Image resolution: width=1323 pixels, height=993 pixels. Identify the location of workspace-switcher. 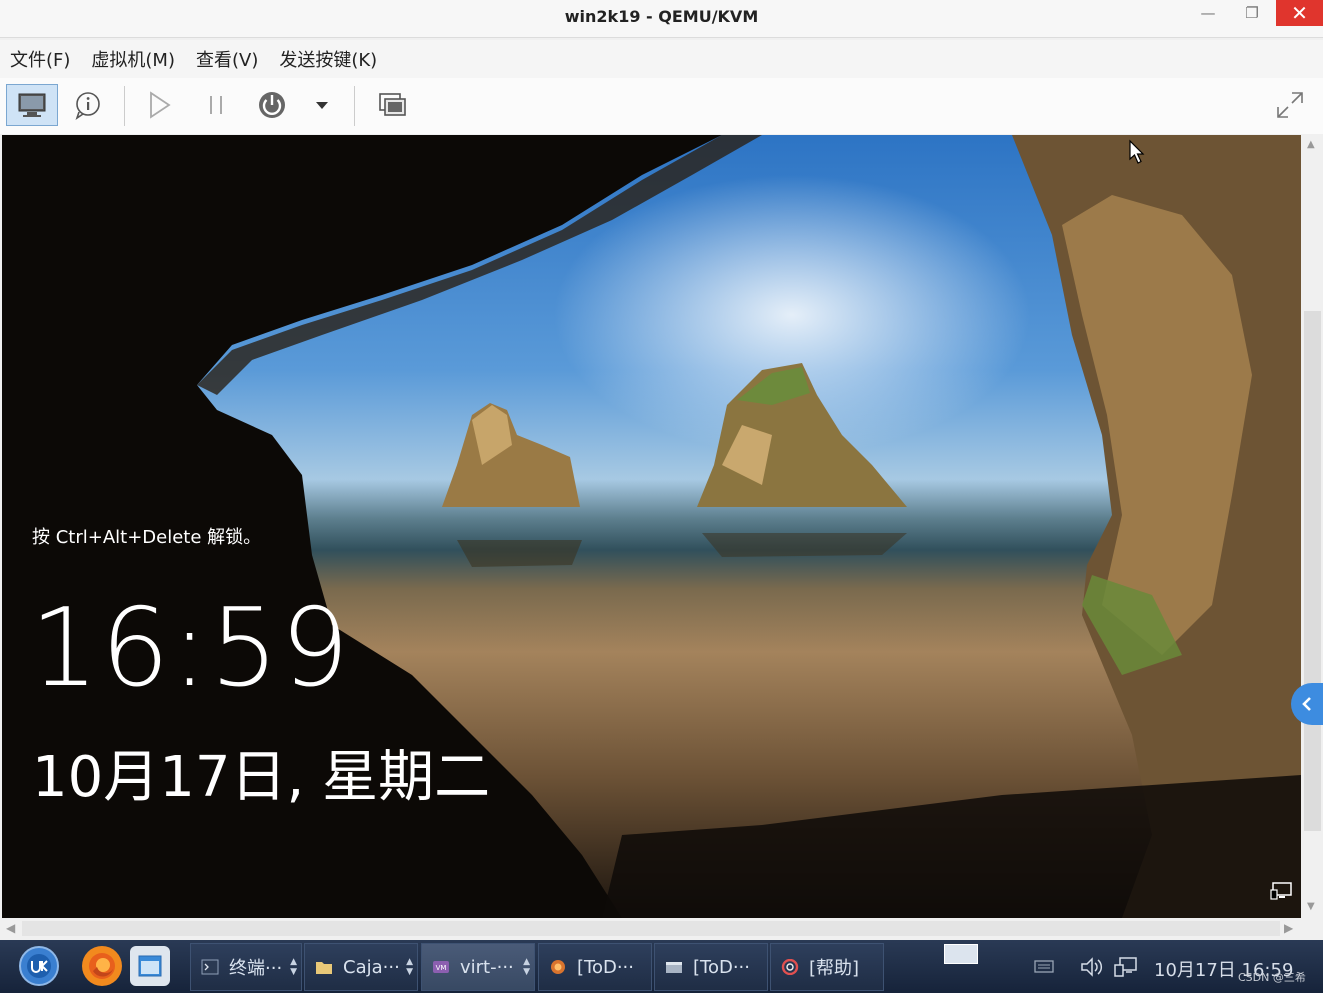
(961, 954).